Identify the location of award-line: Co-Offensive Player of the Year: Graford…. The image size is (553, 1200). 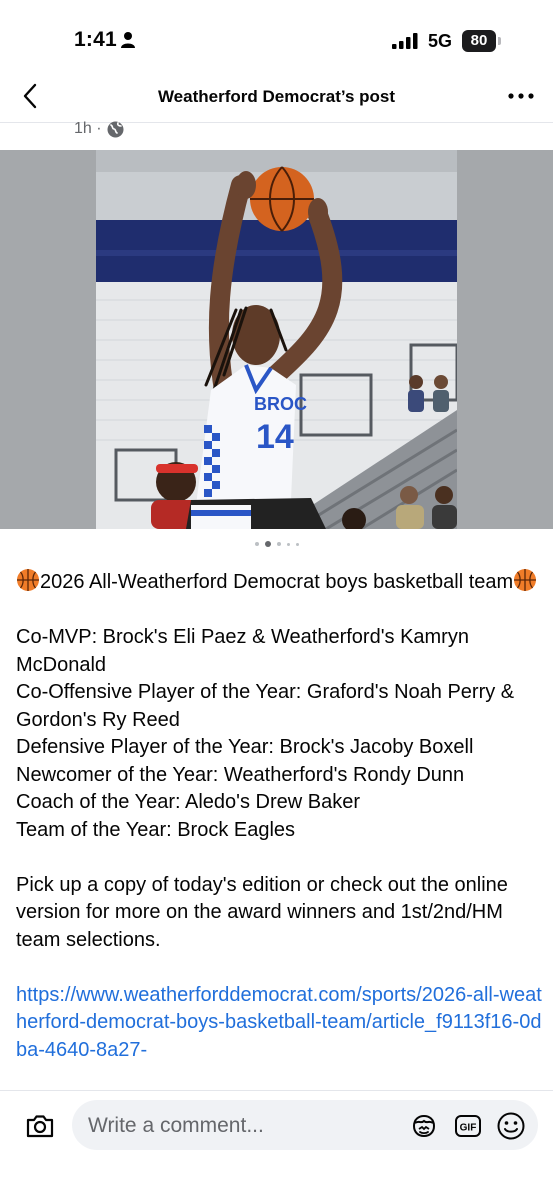
(265, 706).